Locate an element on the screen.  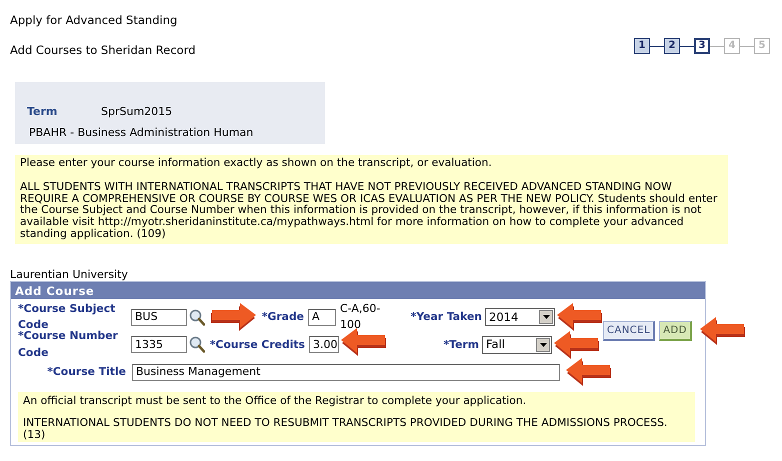
course-credits-field: 3.00 is located at coordinates (324, 345).